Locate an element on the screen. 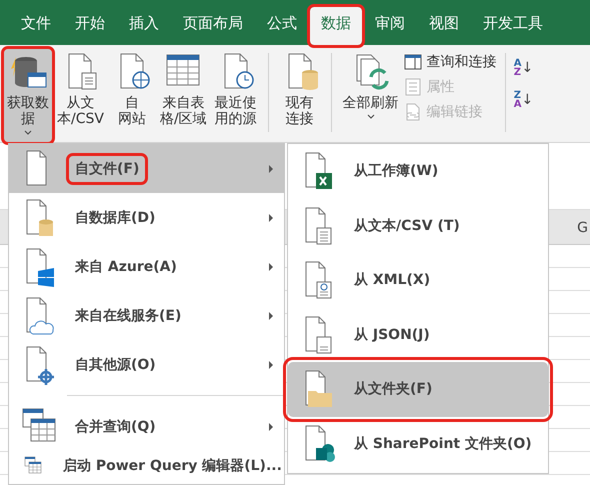 The width and height of the screenshot is (590, 485). menu-item: 从工作簿(W) is located at coordinates (418, 171).